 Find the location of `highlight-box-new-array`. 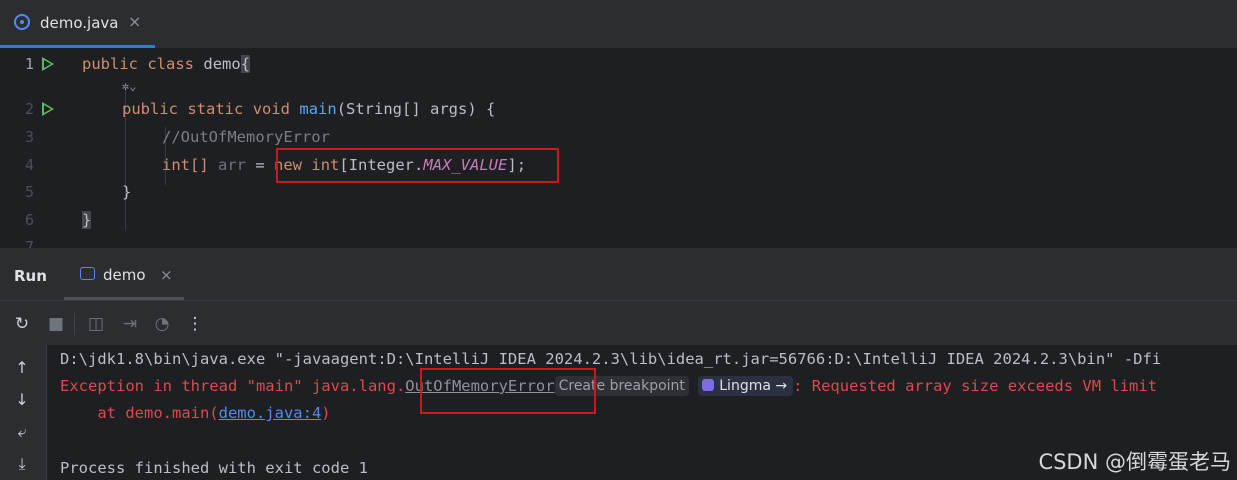

highlight-box-new-array is located at coordinates (417, 165).